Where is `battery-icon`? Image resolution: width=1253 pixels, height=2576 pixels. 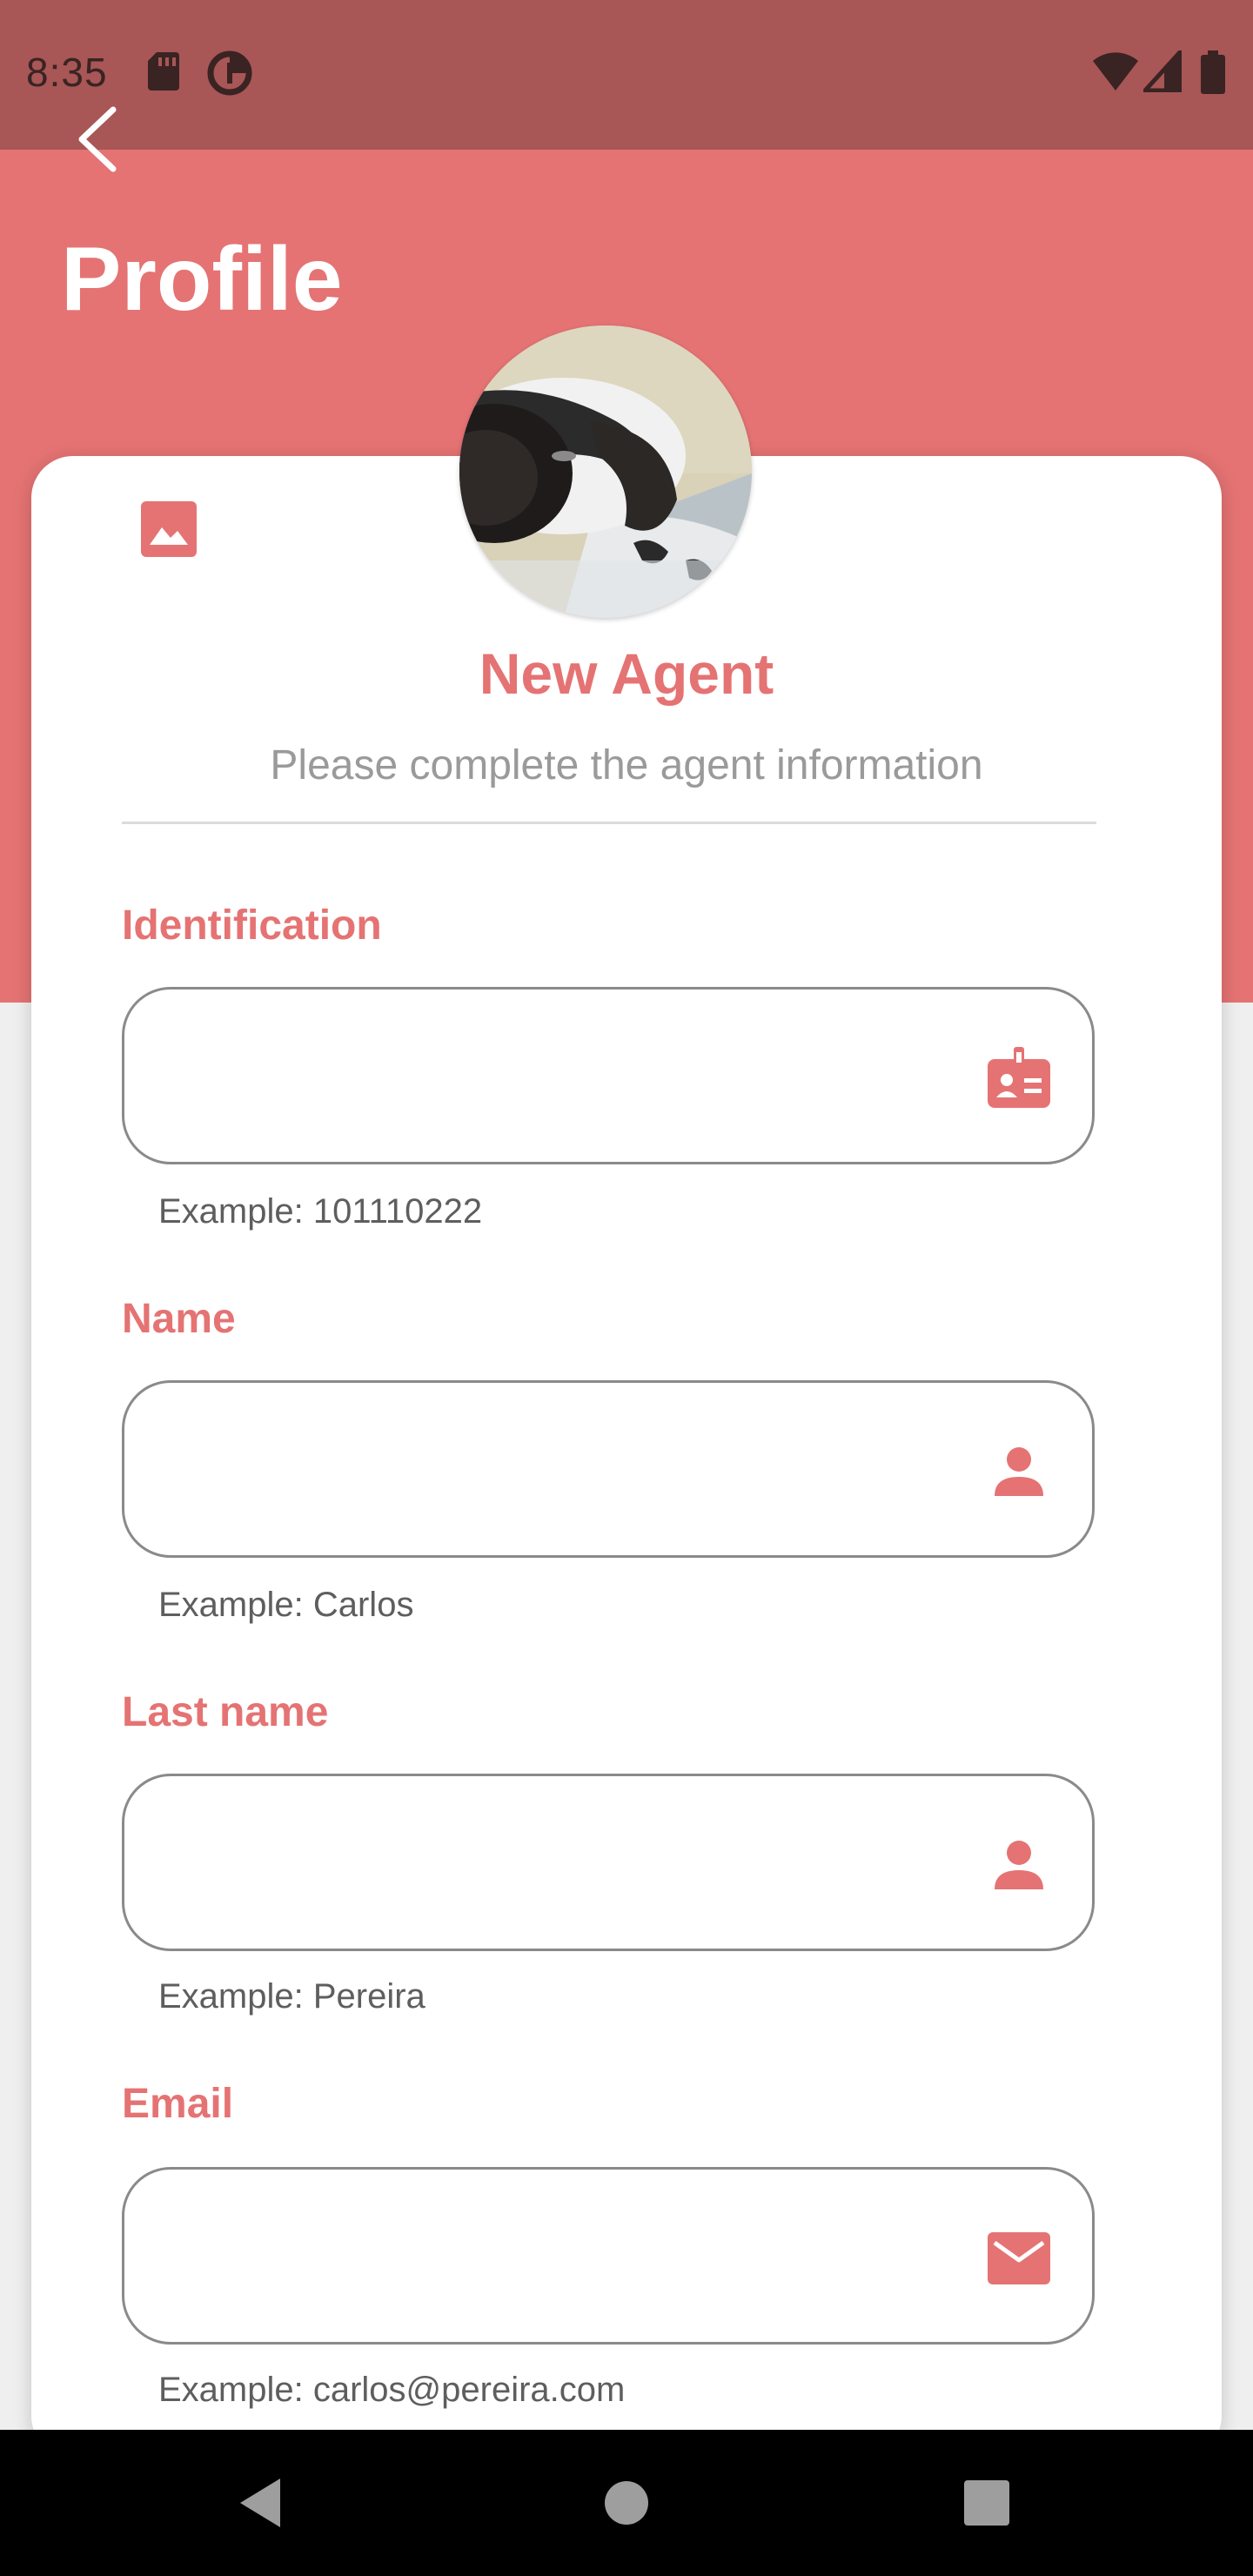 battery-icon is located at coordinates (1213, 72).